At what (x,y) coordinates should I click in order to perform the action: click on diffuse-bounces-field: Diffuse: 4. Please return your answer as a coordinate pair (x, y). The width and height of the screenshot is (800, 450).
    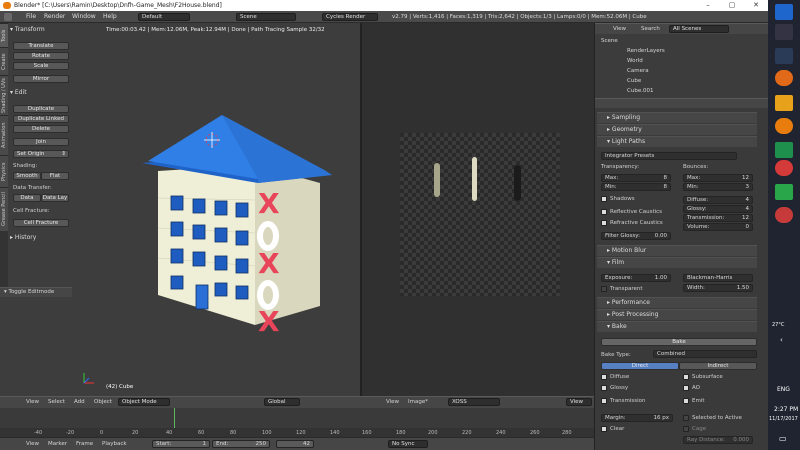
    Looking at the image, I should click on (718, 200).